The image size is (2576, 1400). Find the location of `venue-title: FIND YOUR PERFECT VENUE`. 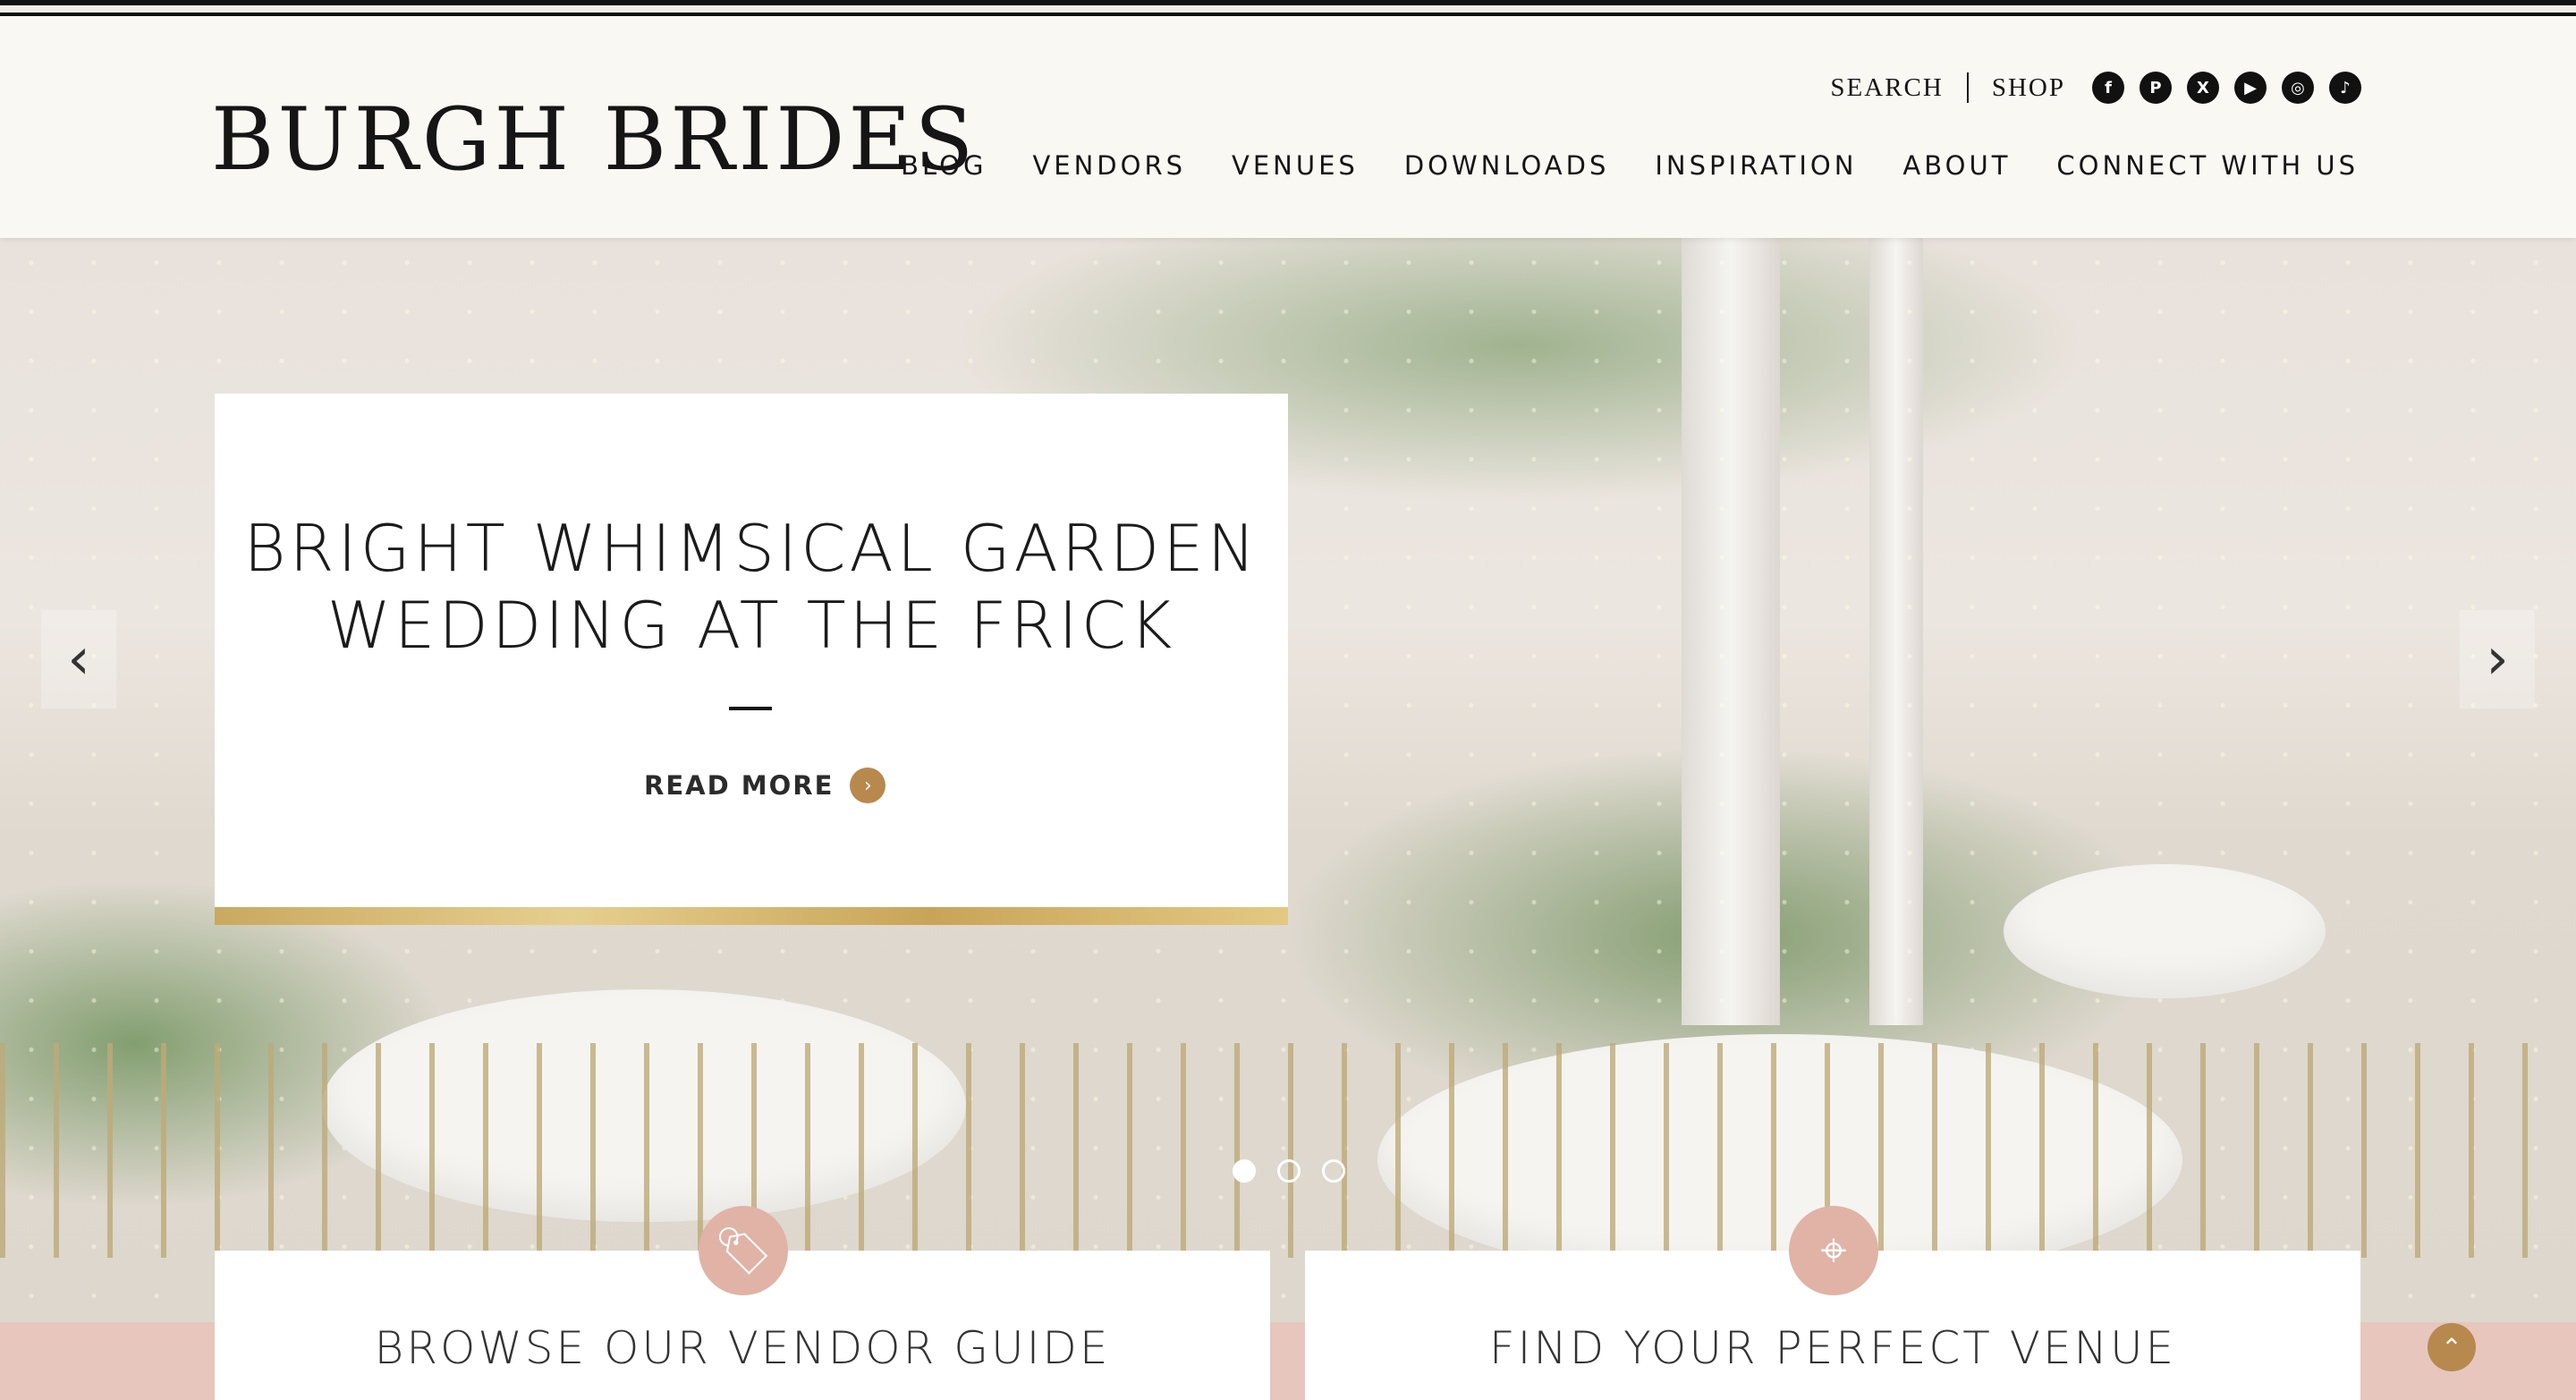

venue-title: FIND YOUR PERFECT VENUE is located at coordinates (1832, 1348).